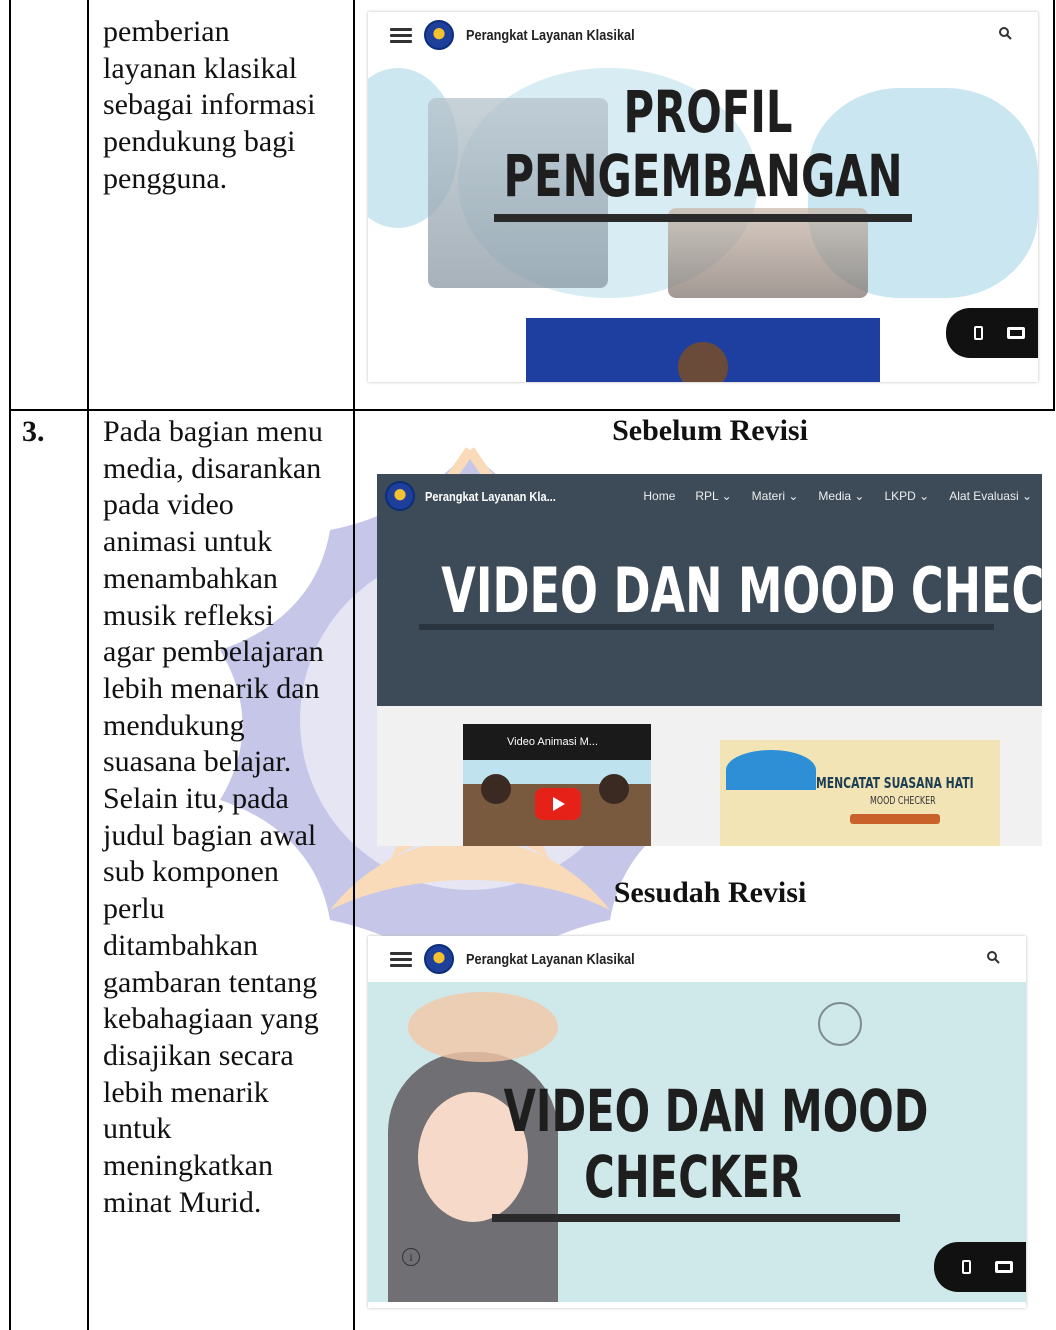  I want to click on nav-rpl: RPL ⌄, so click(713, 496).